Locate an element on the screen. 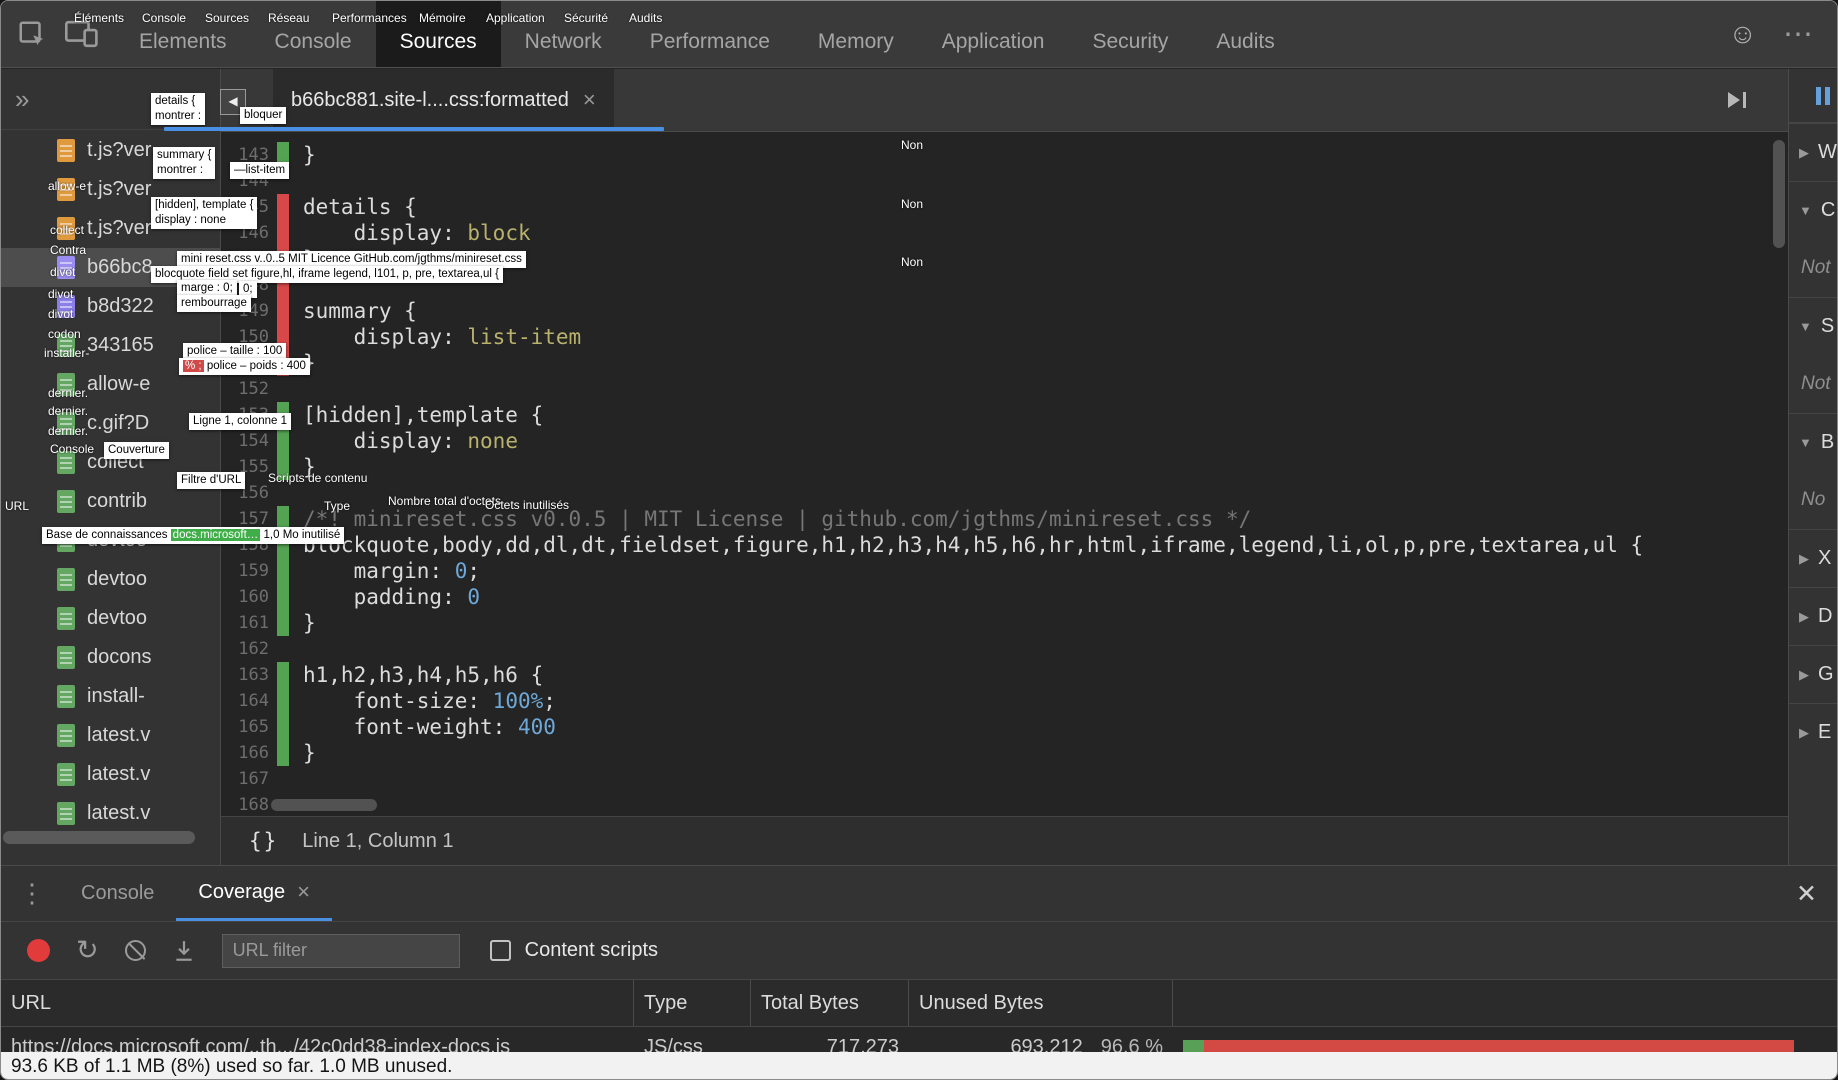 This screenshot has height=1080, width=1838. line-number: 145 is located at coordinates (249, 207).